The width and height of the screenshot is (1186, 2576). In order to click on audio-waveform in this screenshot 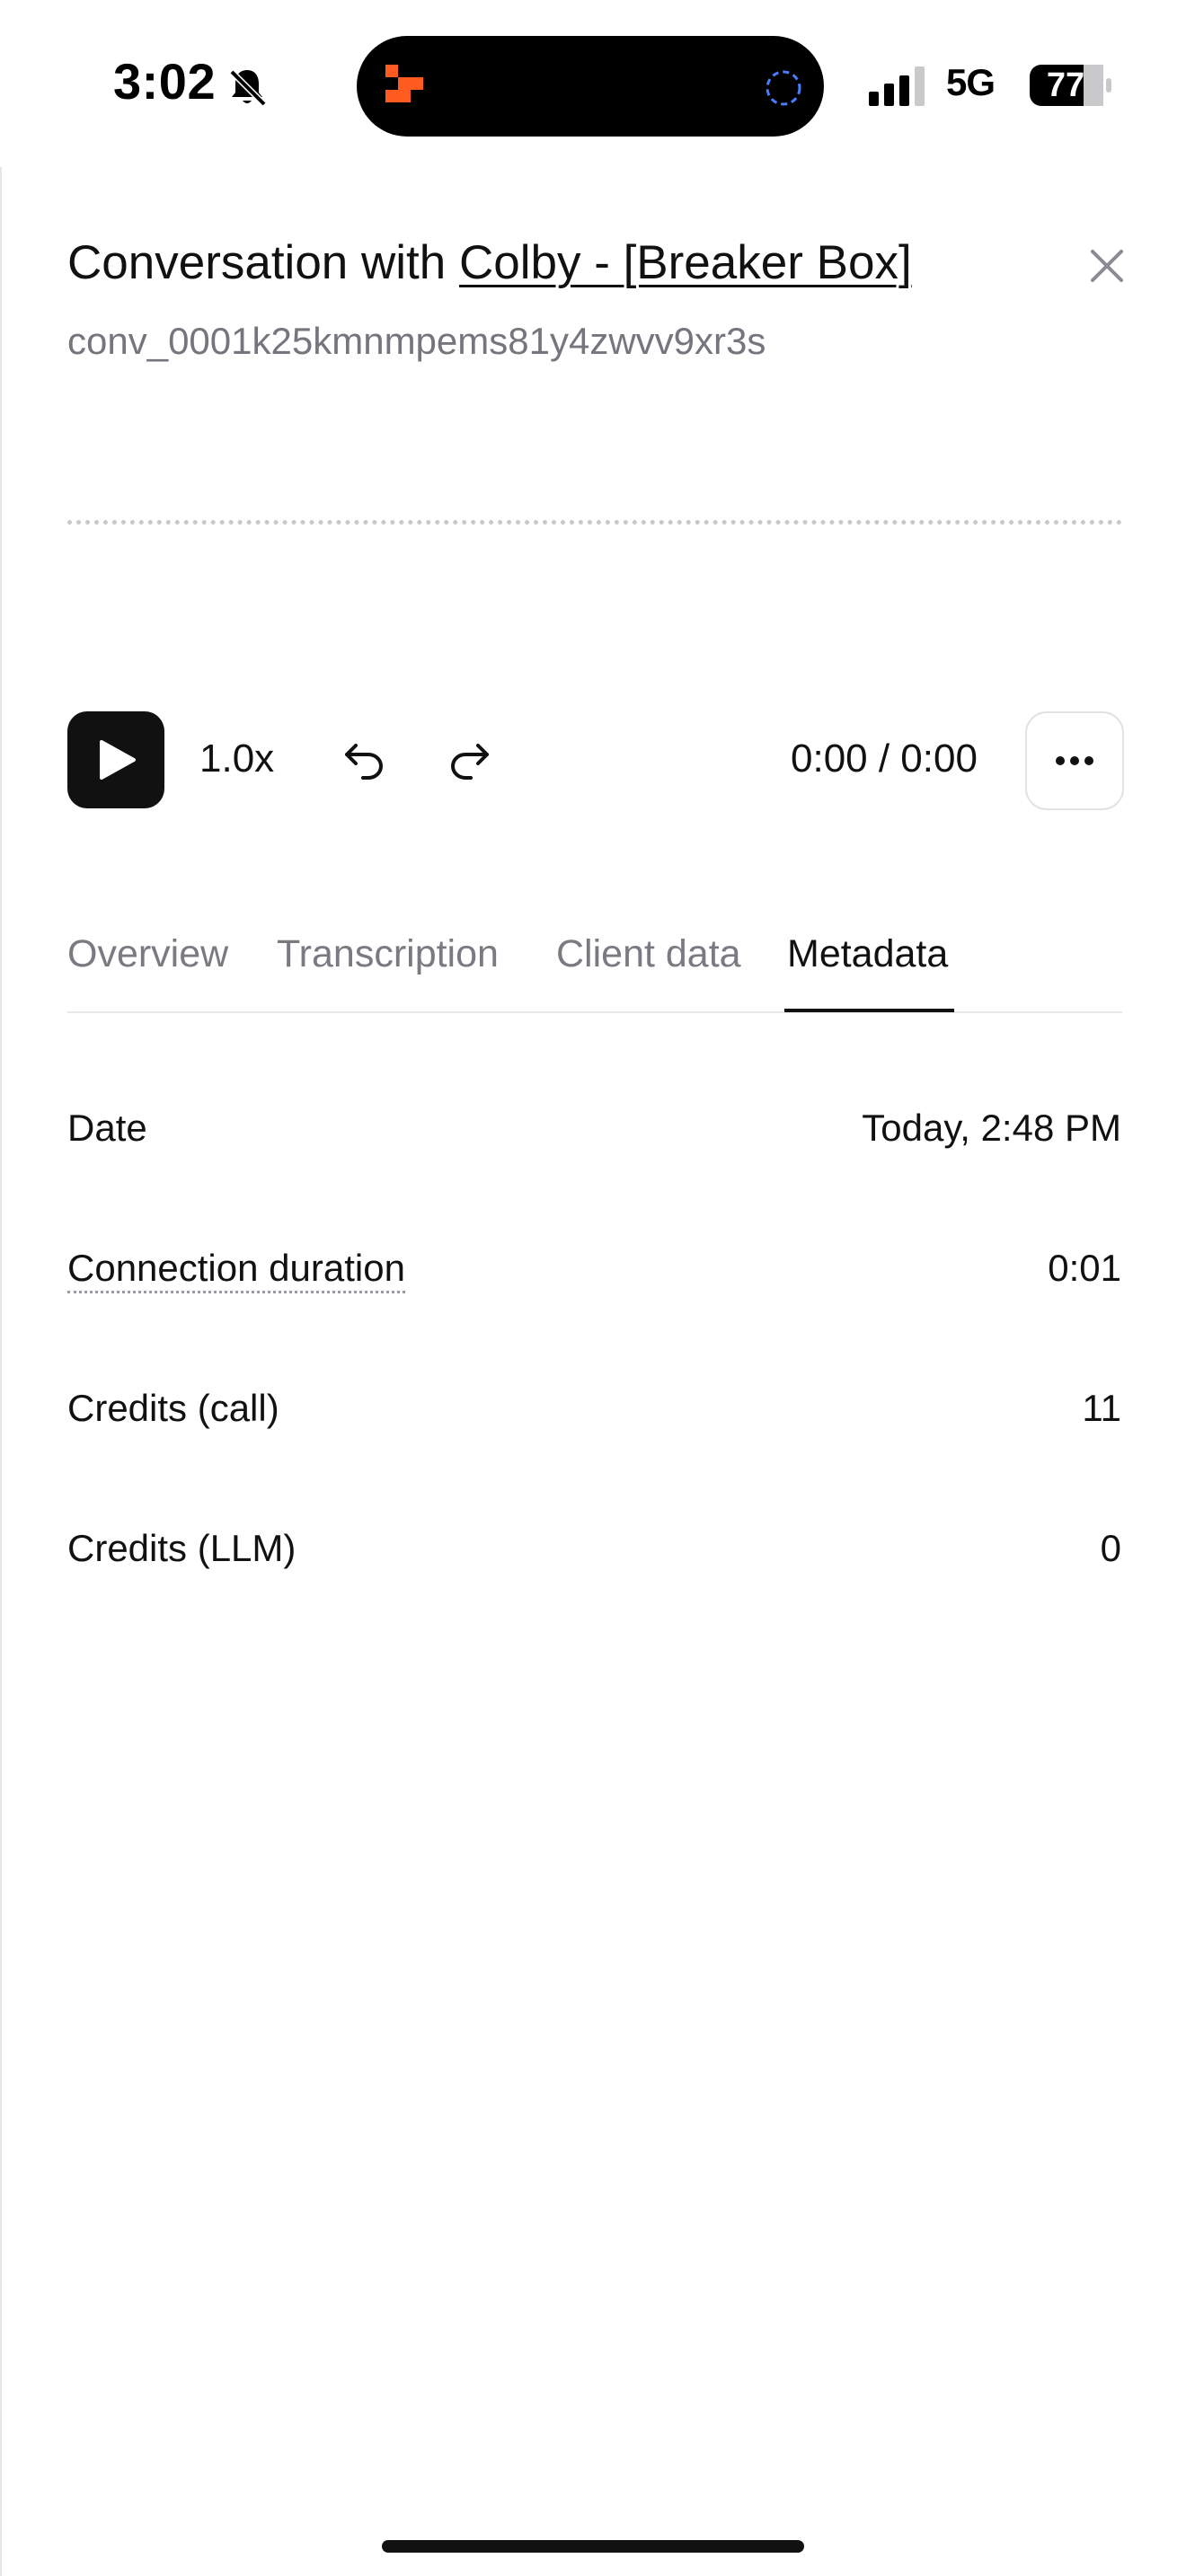, I will do `click(594, 522)`.